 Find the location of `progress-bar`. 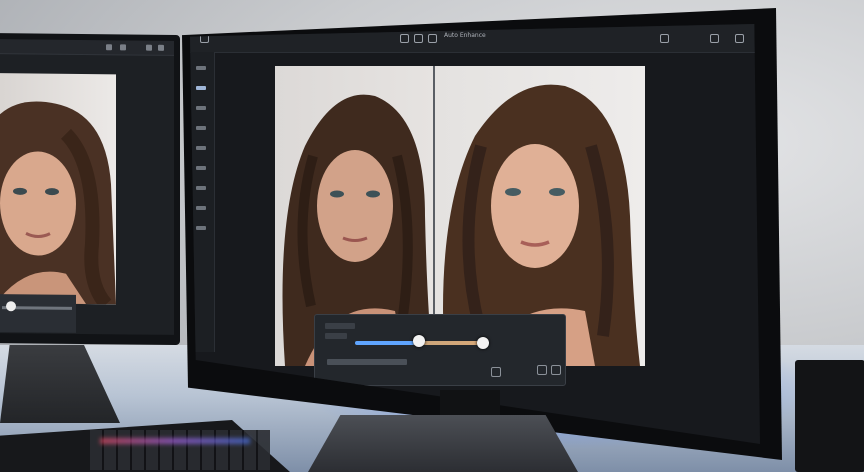

progress-bar is located at coordinates (367, 362).